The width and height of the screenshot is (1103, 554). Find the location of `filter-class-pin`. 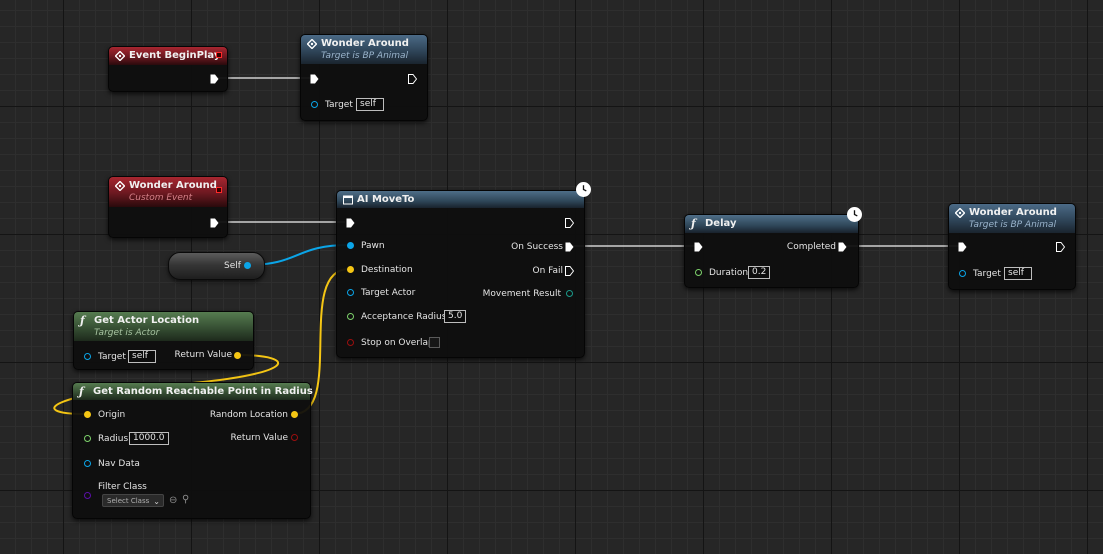

filter-class-pin is located at coordinates (87, 495).